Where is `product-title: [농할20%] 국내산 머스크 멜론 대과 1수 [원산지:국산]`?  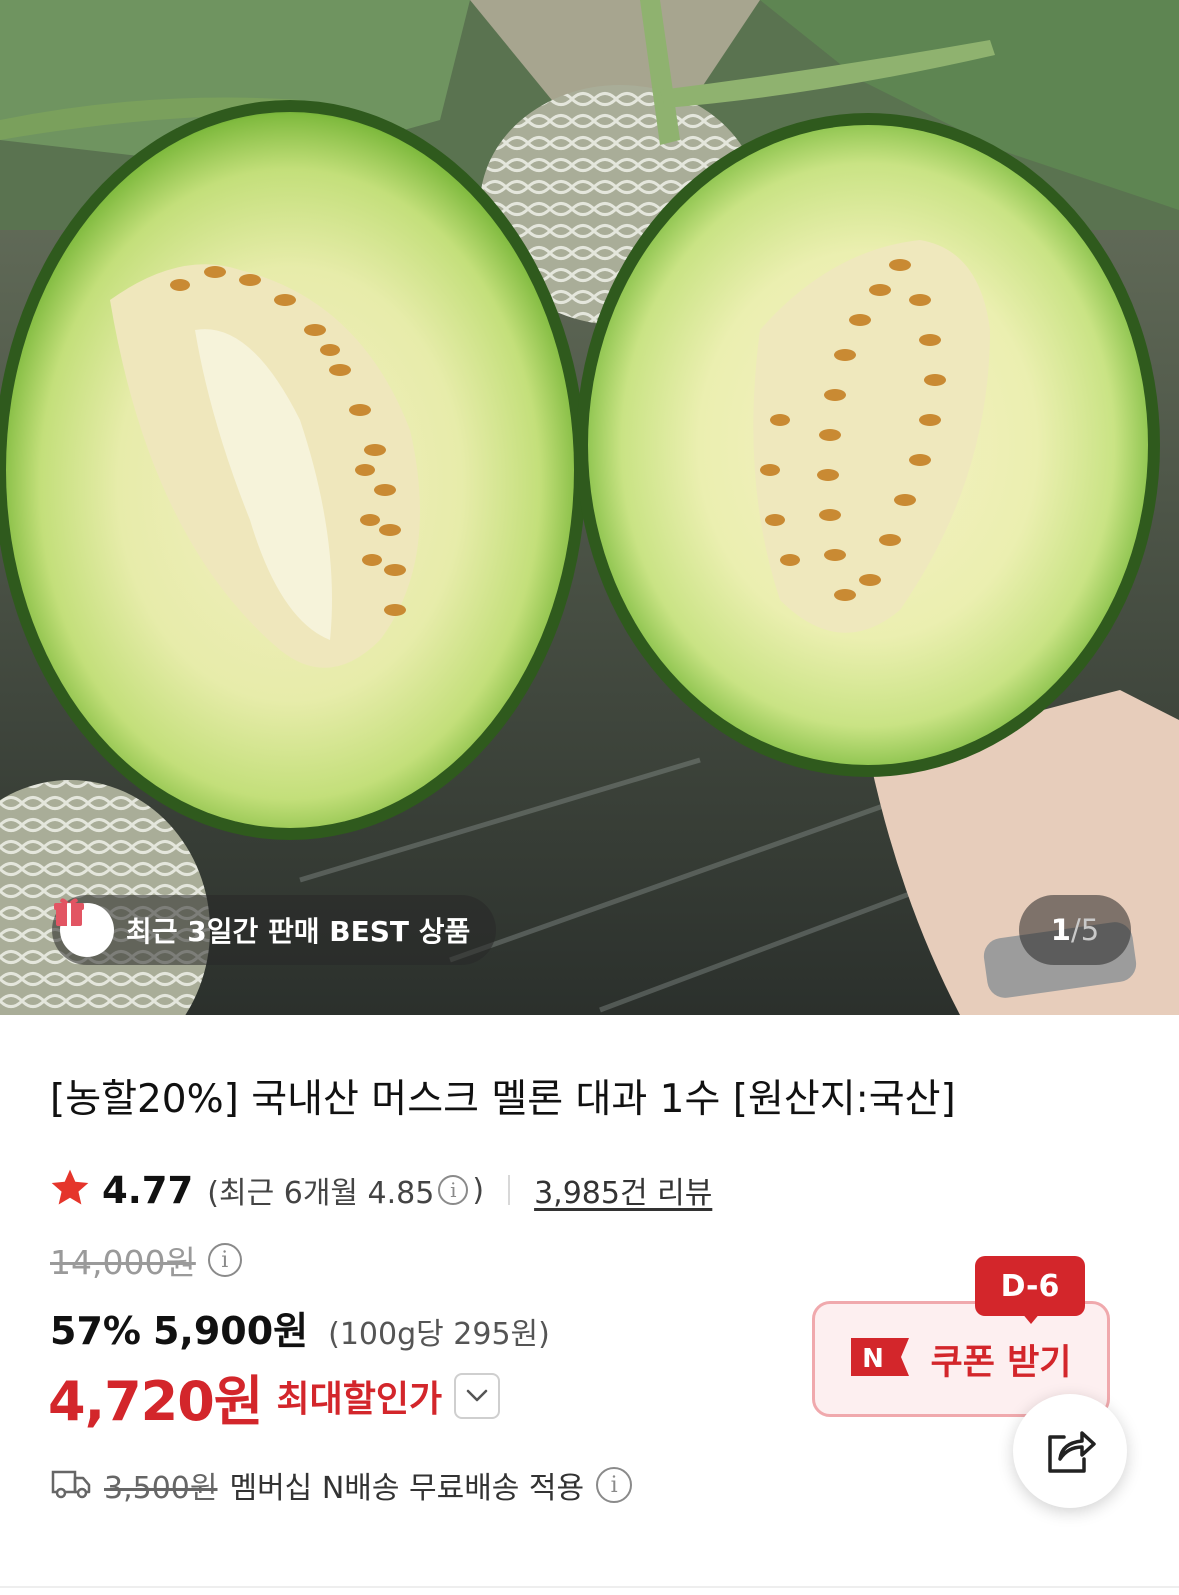
product-title: [농할20%] 국내산 머스크 멜론 대과 1수 [원산지:국산] is located at coordinates (503, 1099).